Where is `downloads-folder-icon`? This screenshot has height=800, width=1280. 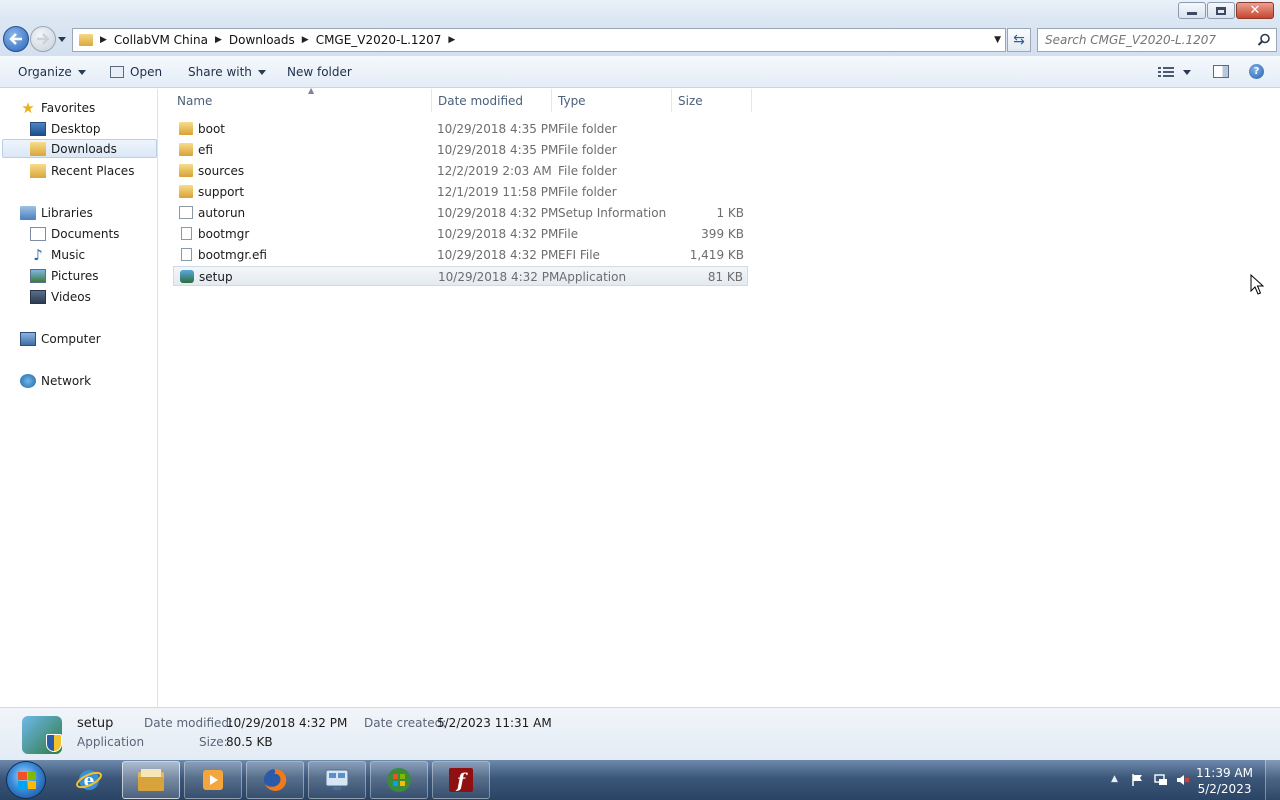
downloads-folder-icon is located at coordinates (38, 148).